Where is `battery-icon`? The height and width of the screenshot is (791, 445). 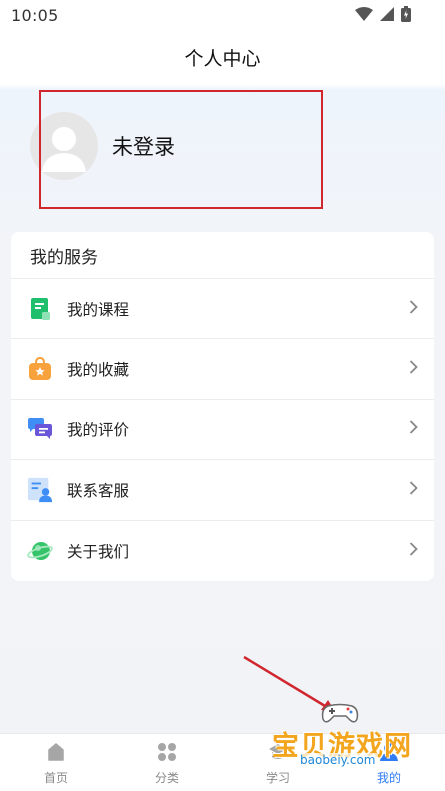
battery-icon is located at coordinates (406, 16).